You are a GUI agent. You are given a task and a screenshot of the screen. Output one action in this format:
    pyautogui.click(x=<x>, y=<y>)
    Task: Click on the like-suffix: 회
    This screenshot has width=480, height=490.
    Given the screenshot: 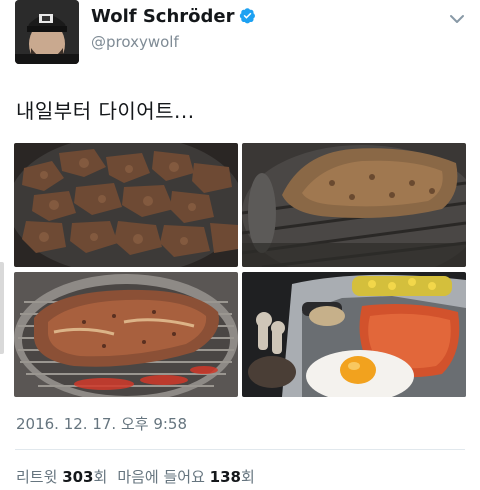 What is the action you would take?
    pyautogui.click(x=247, y=477)
    